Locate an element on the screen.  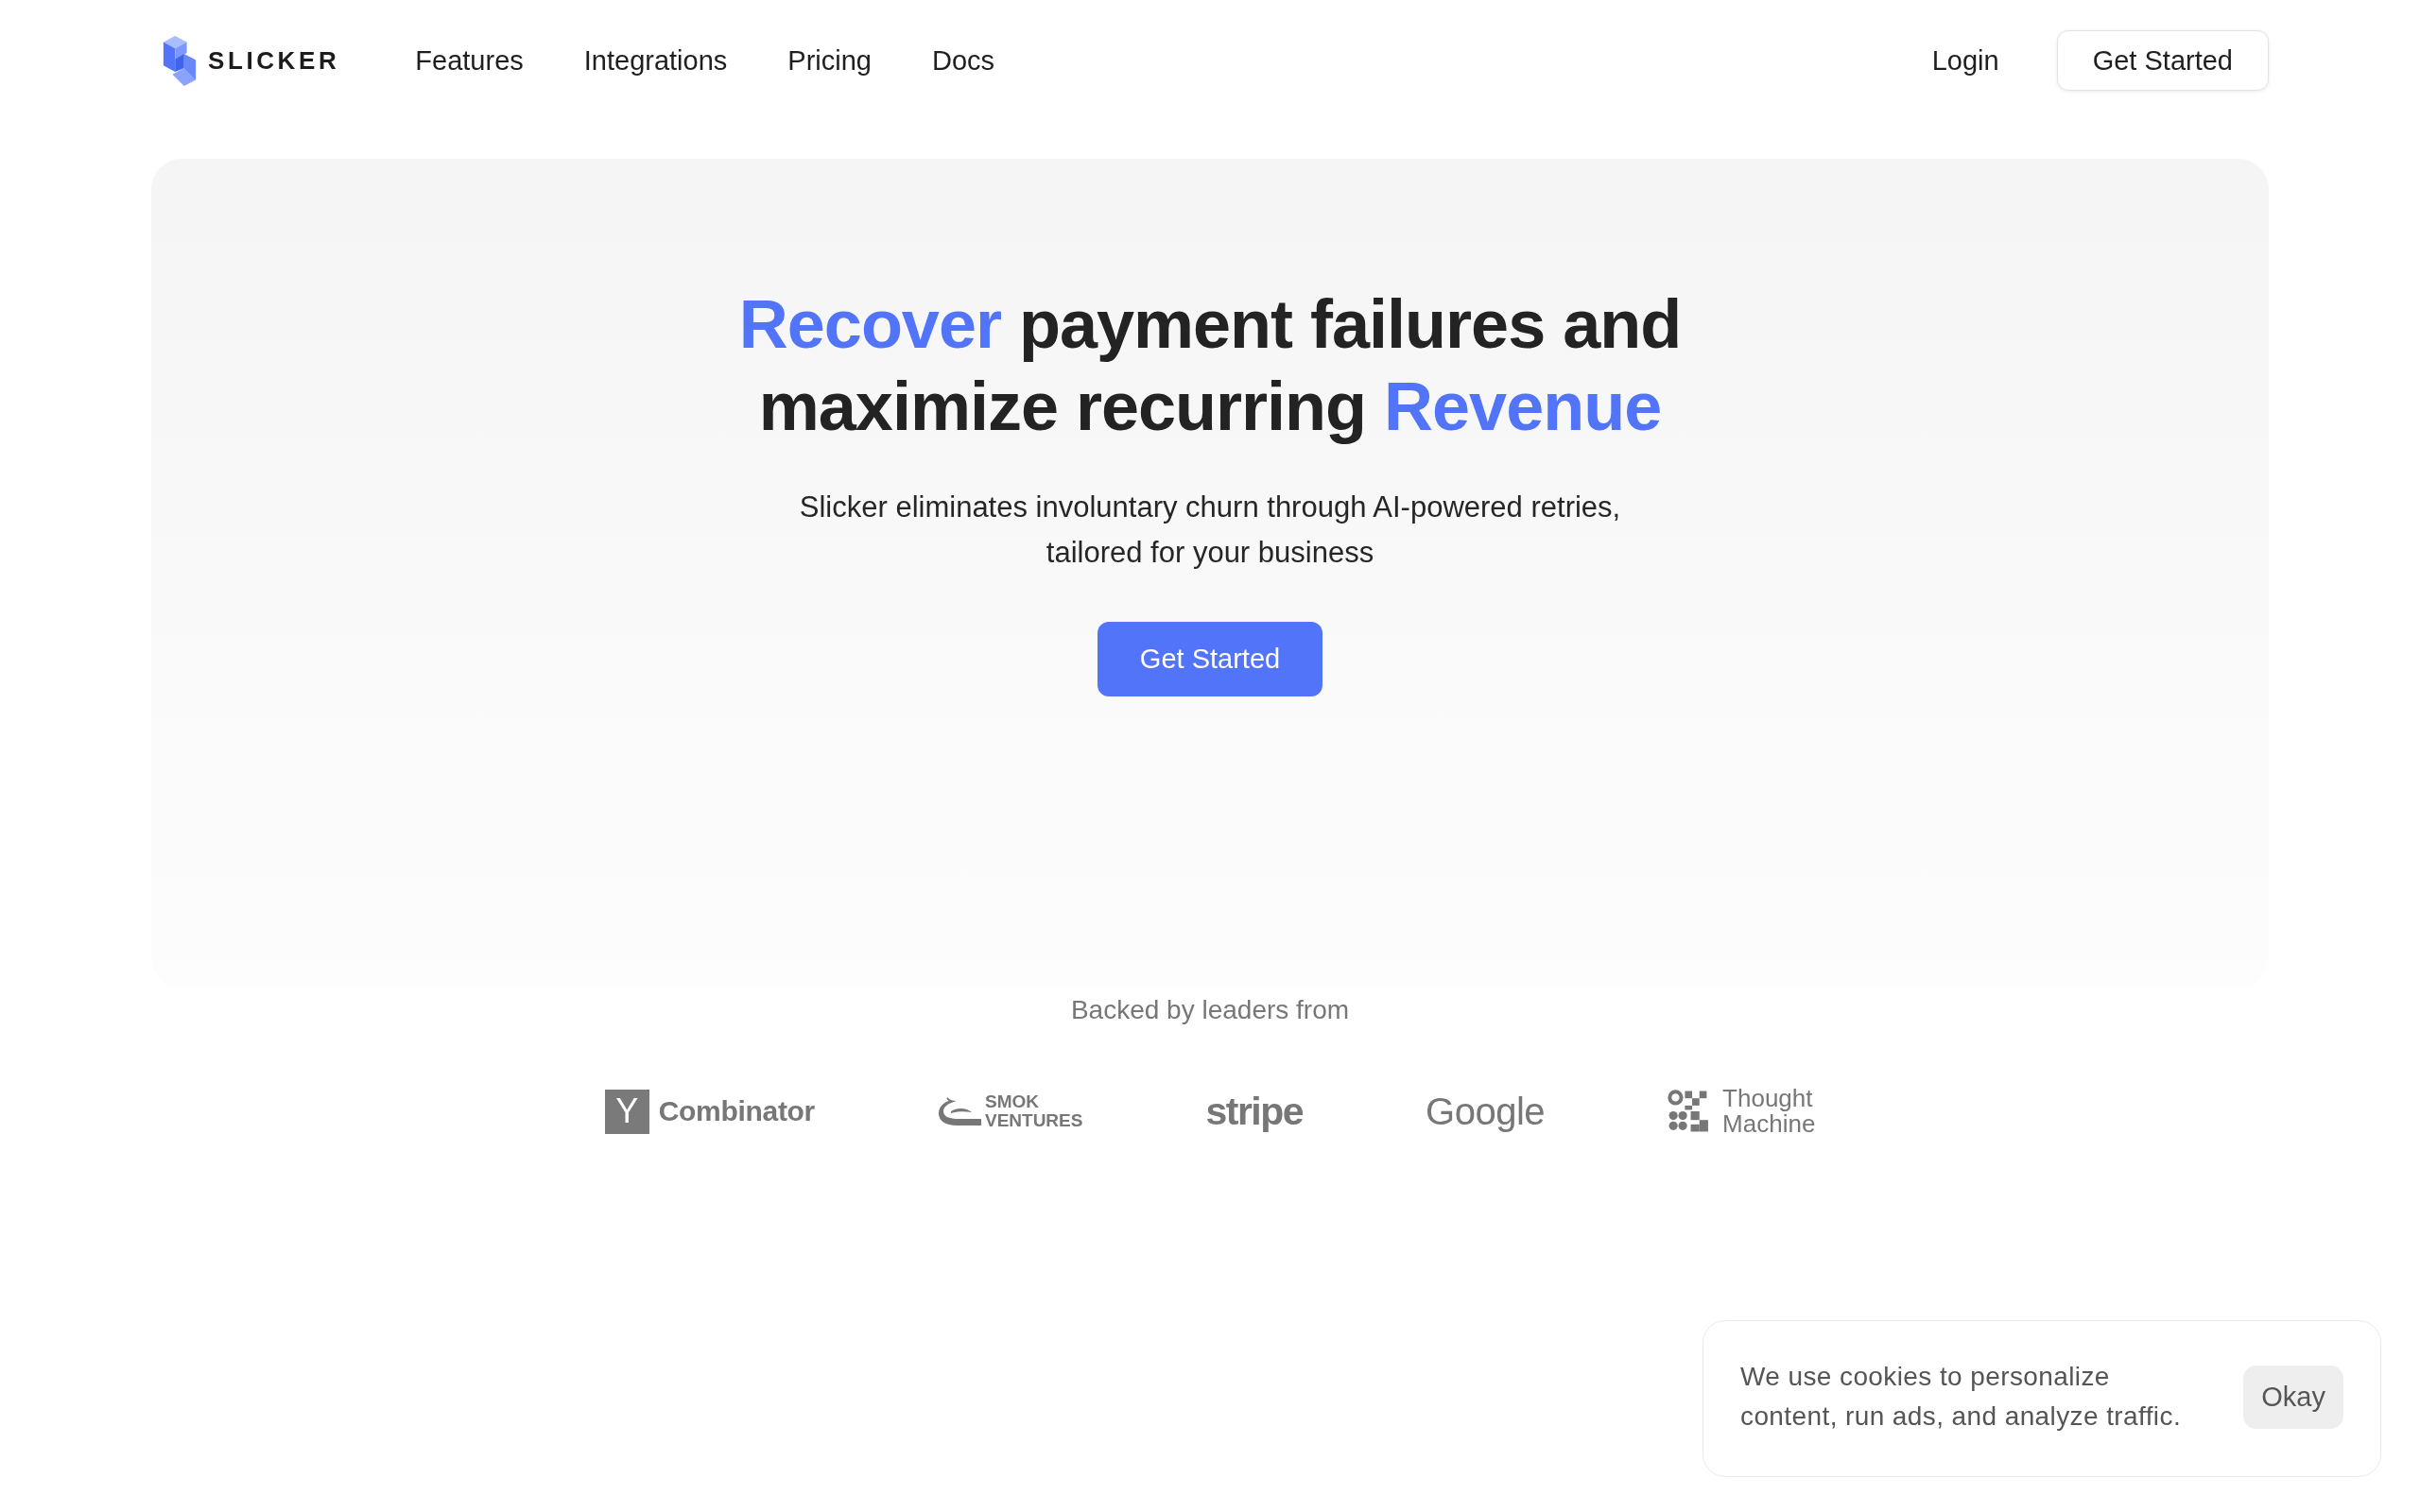
logo-wordmark: Thought Machine is located at coordinates (1769, 1111).